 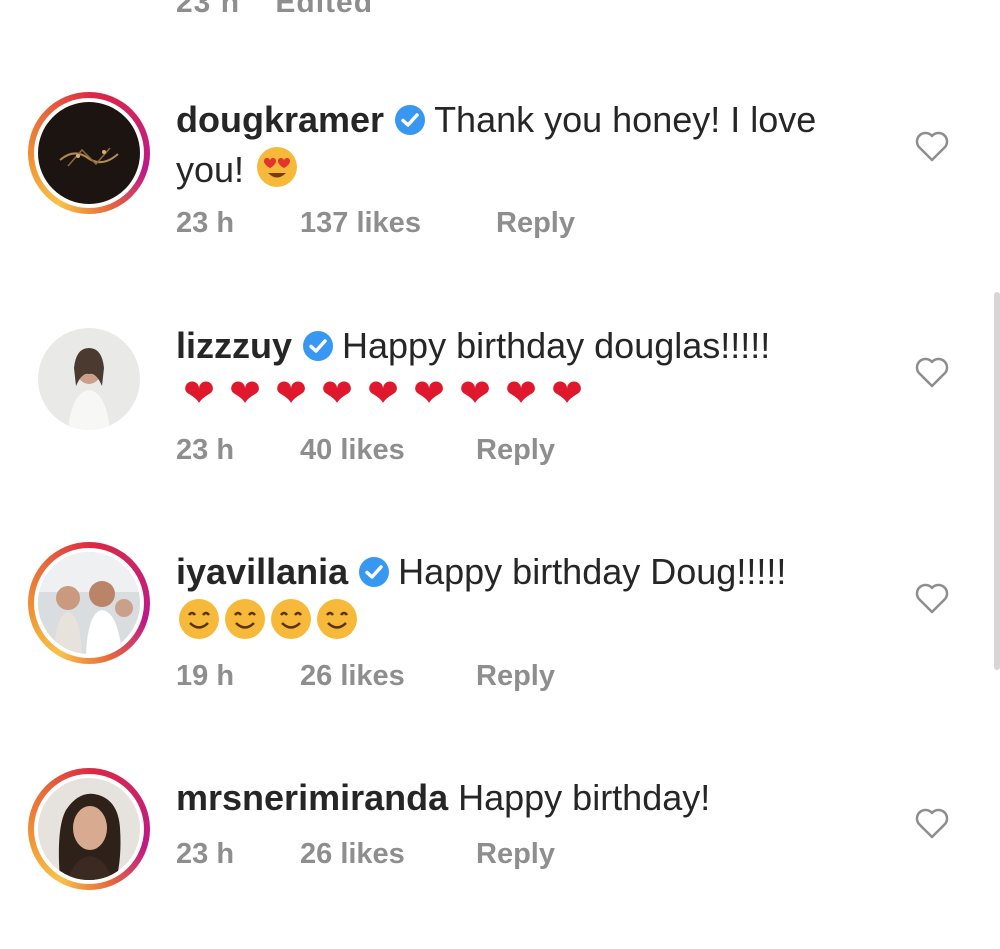 I want to click on comment-text: Happy birthday!, so click(x=584, y=797).